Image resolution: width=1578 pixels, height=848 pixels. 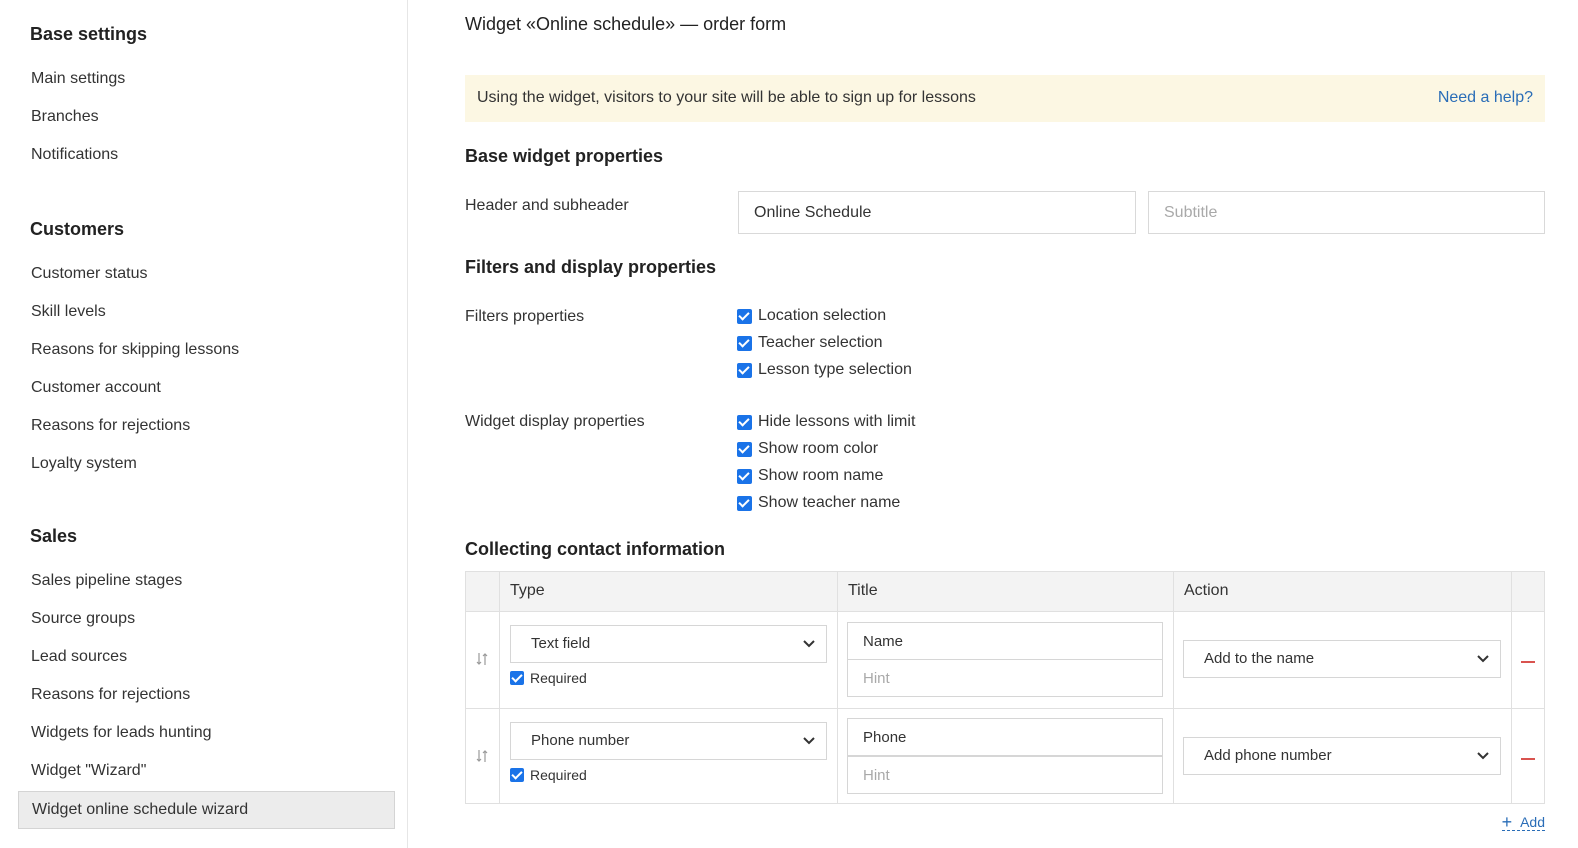 What do you see at coordinates (206, 389) in the screenshot?
I see `sidebar-item-customer-account: Customer account` at bounding box center [206, 389].